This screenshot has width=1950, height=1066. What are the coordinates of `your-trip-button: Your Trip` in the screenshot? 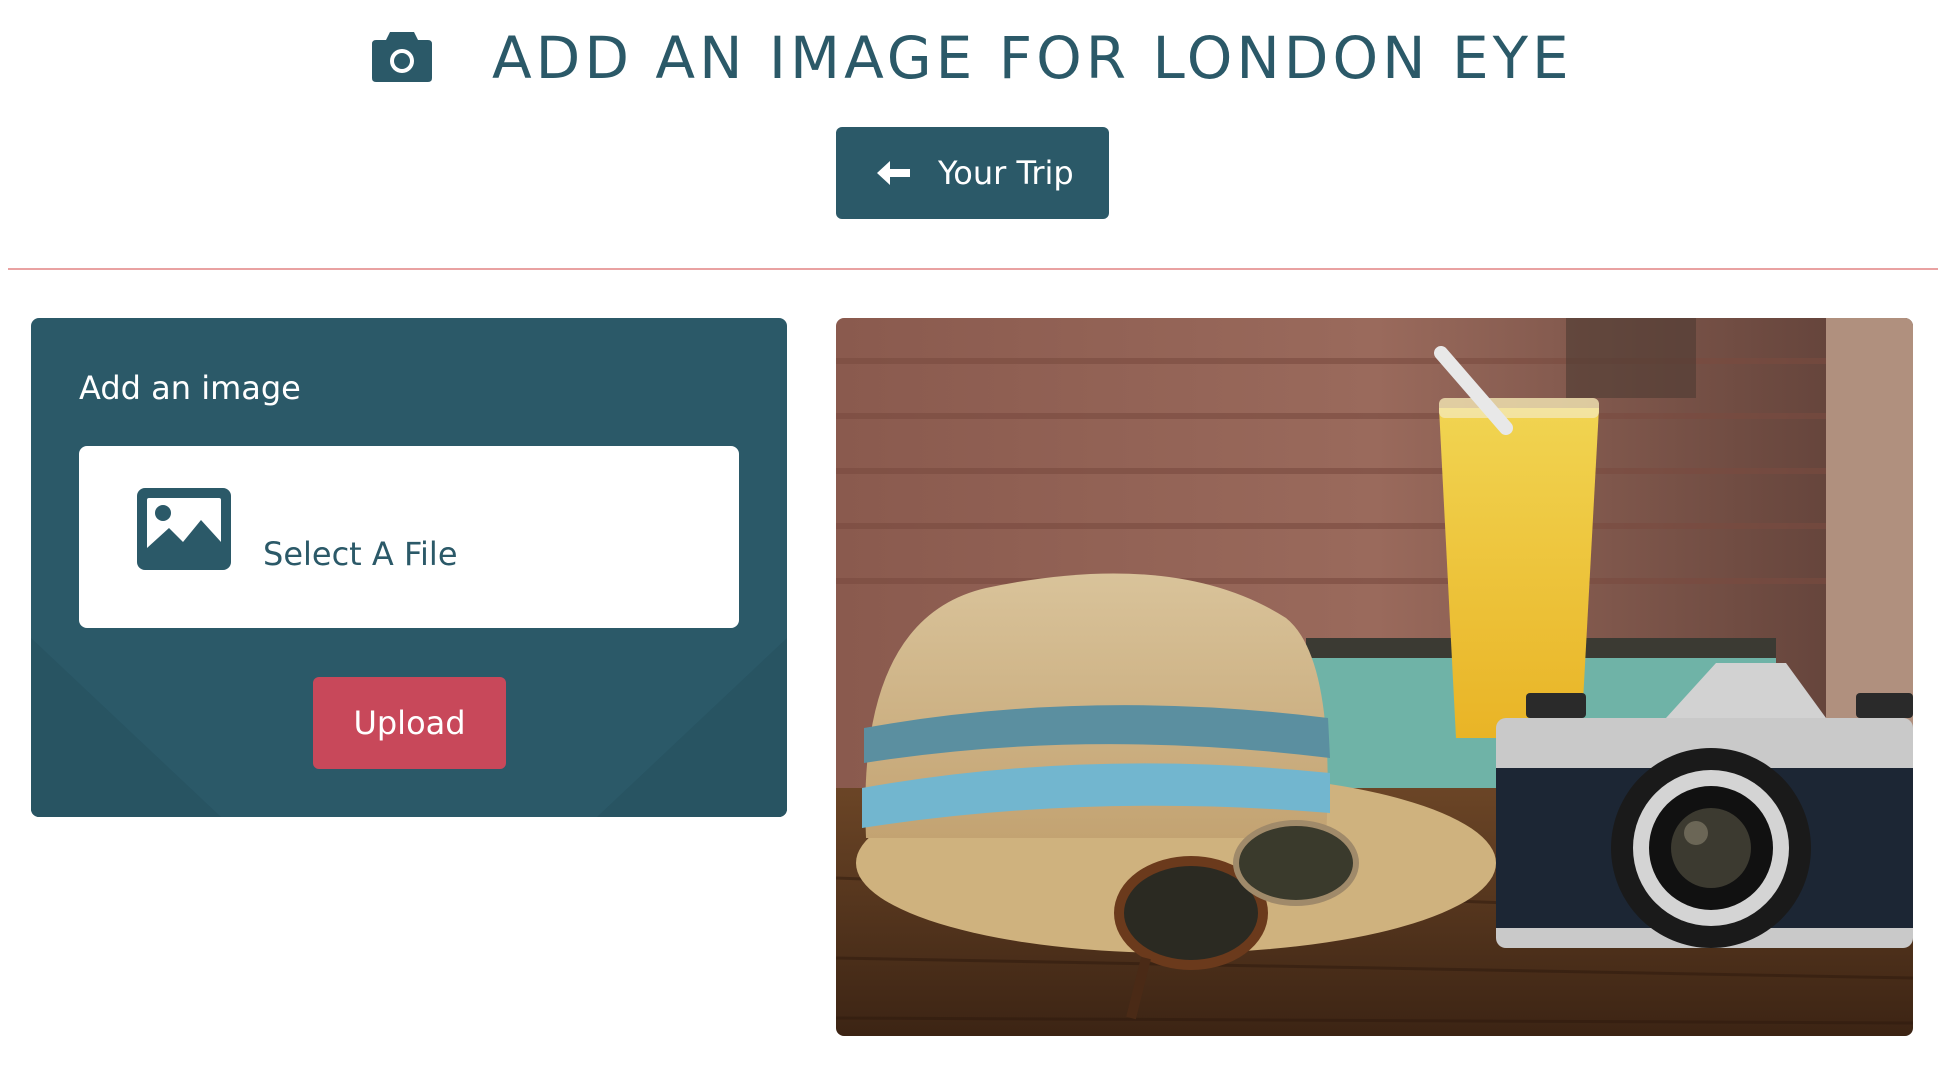 It's located at (972, 173).